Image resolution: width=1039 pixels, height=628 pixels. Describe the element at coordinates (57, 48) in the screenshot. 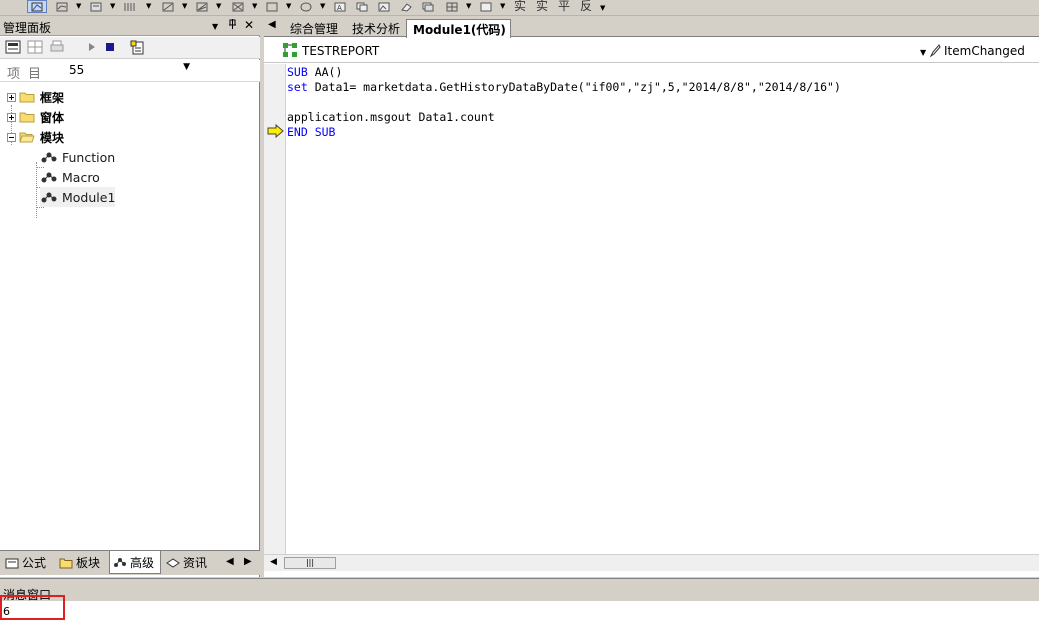

I see `print-icon` at that location.